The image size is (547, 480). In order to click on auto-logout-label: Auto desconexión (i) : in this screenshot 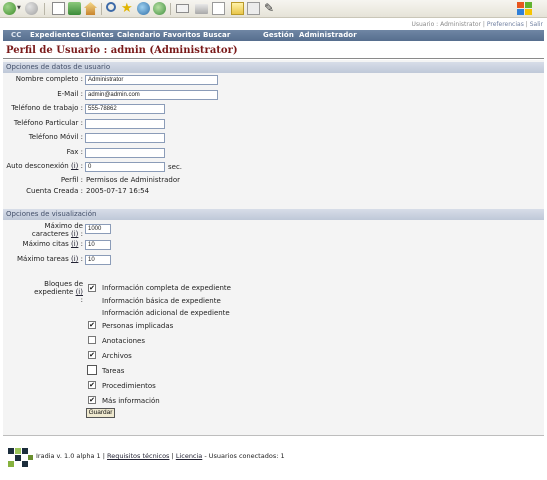, I will do `click(44, 166)`.